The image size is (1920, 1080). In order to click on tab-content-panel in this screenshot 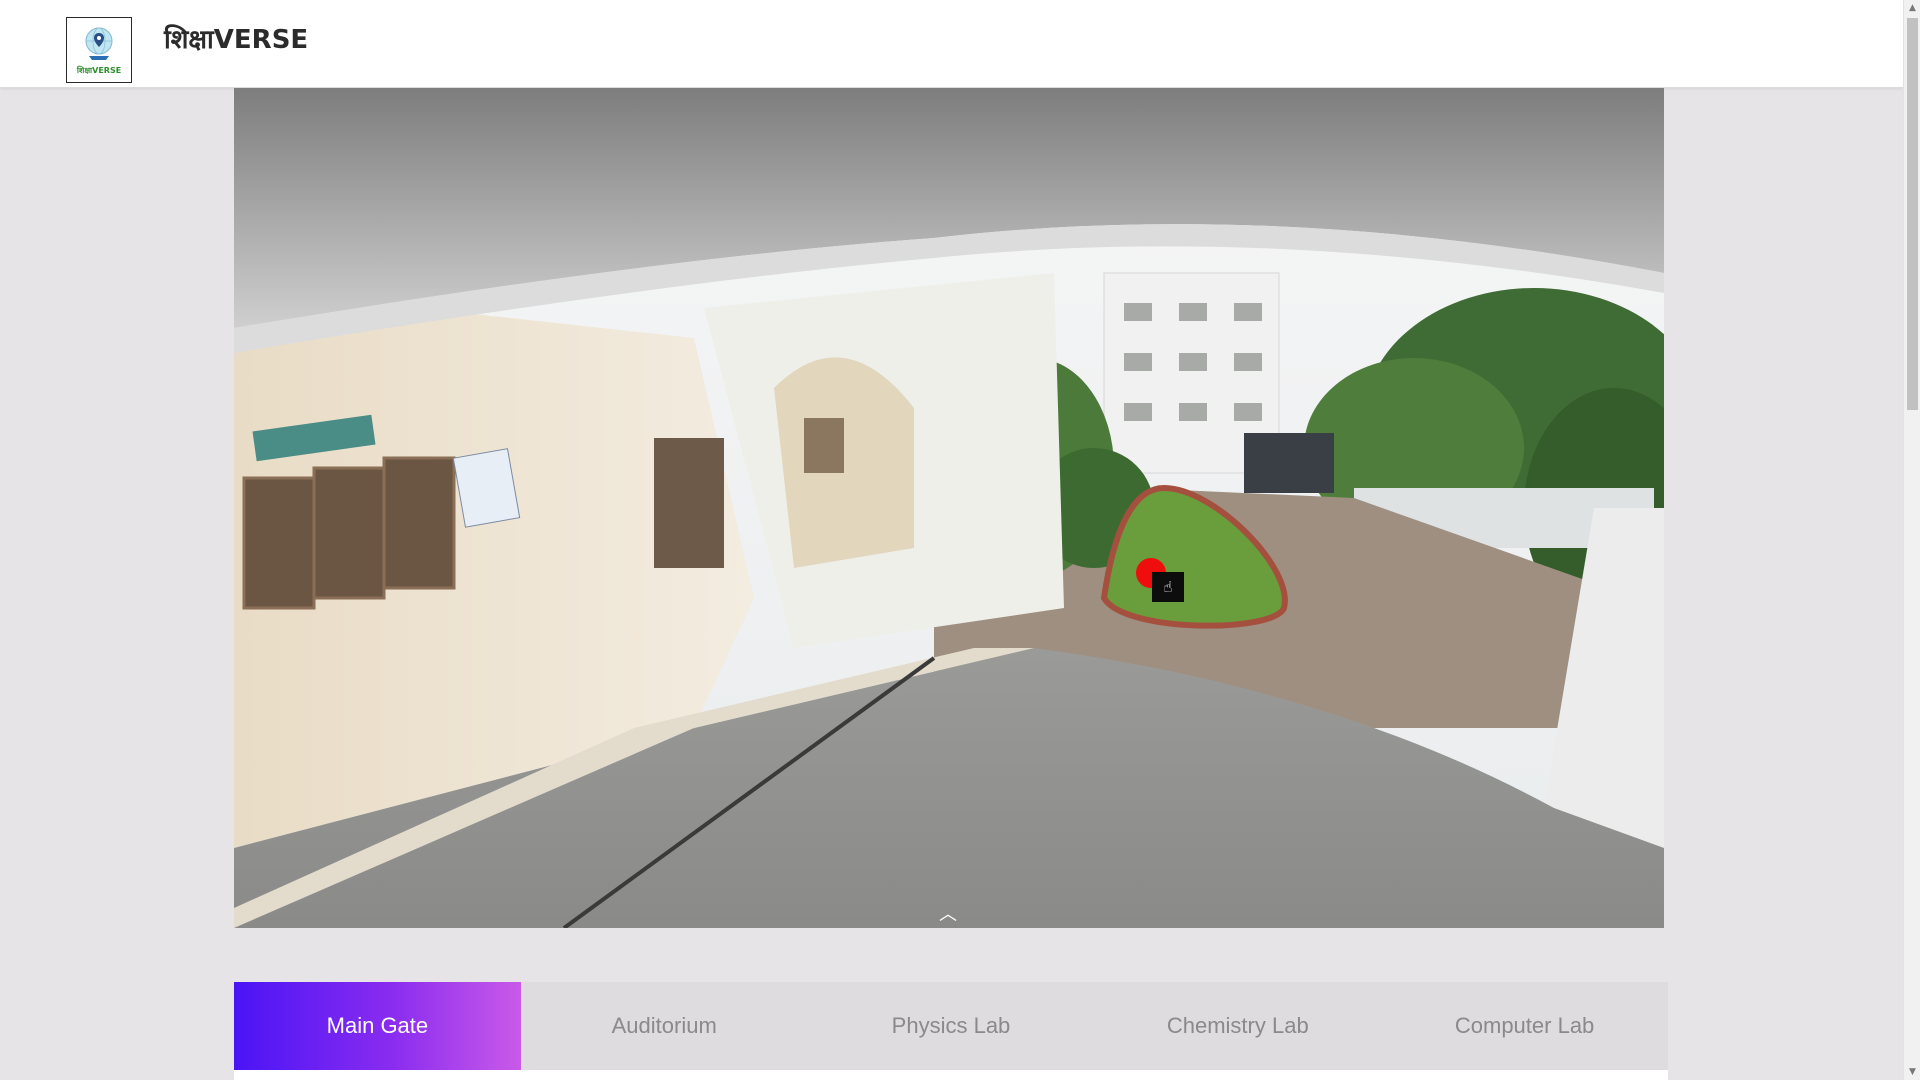, I will do `click(951, 1075)`.